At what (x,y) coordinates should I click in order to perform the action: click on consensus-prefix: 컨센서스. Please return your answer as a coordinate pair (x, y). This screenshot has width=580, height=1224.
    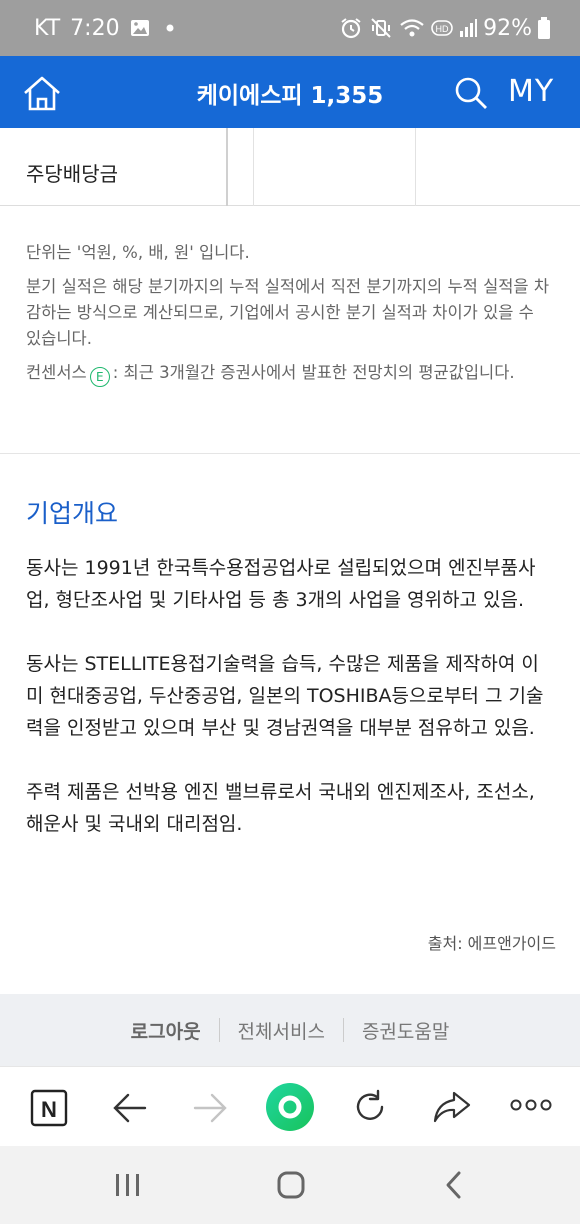
    Looking at the image, I should click on (56, 372).